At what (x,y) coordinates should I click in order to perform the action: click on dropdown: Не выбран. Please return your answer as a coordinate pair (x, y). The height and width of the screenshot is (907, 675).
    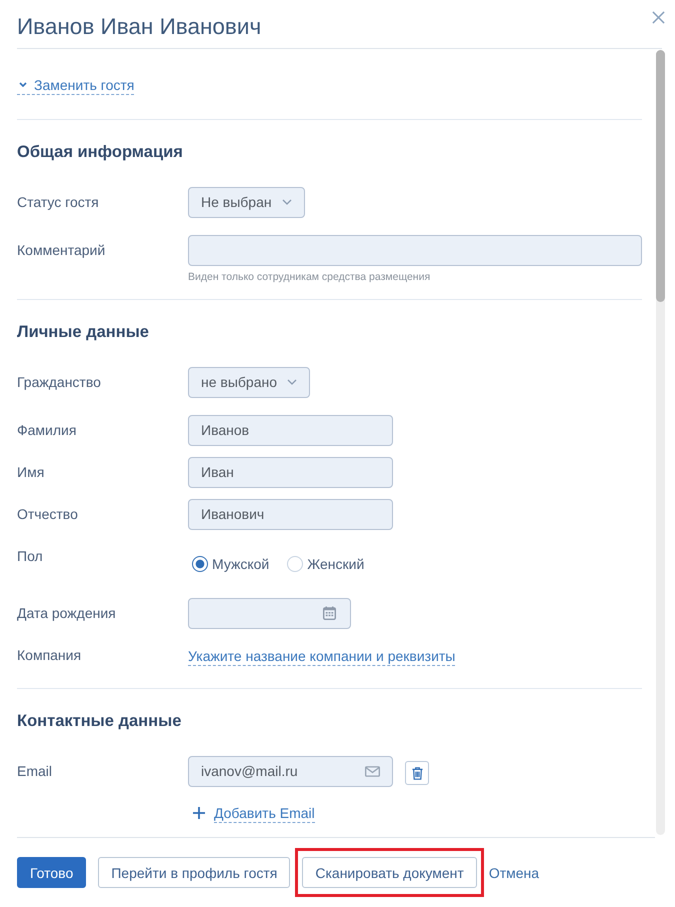
    Looking at the image, I should click on (246, 202).